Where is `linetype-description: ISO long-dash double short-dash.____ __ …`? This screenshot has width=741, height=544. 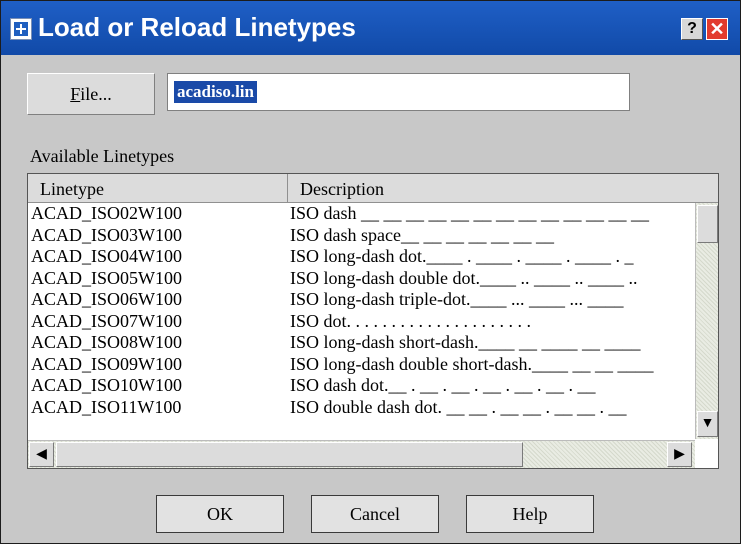
linetype-description: ISO long-dash double short-dash.____ __ … is located at coordinates (472, 363).